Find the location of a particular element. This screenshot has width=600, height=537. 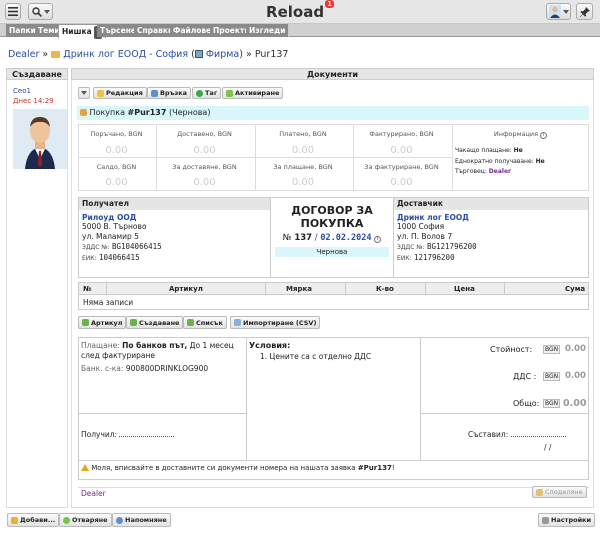

open-button: Отваряне is located at coordinates (85, 520).